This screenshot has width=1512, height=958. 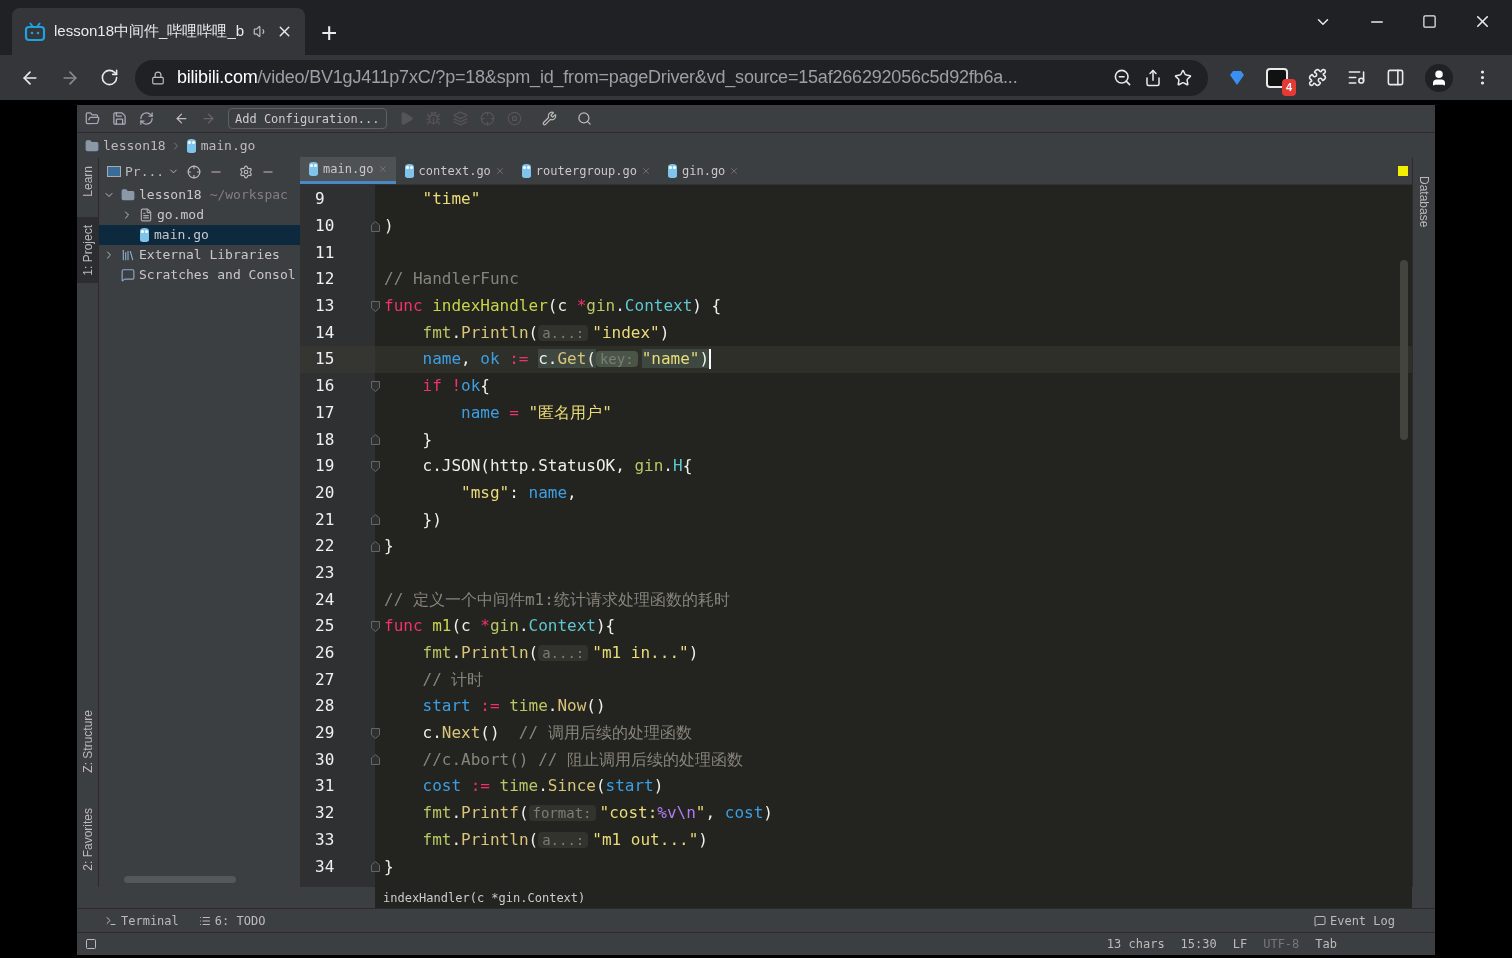 I want to click on library-icon, so click(x=128, y=255).